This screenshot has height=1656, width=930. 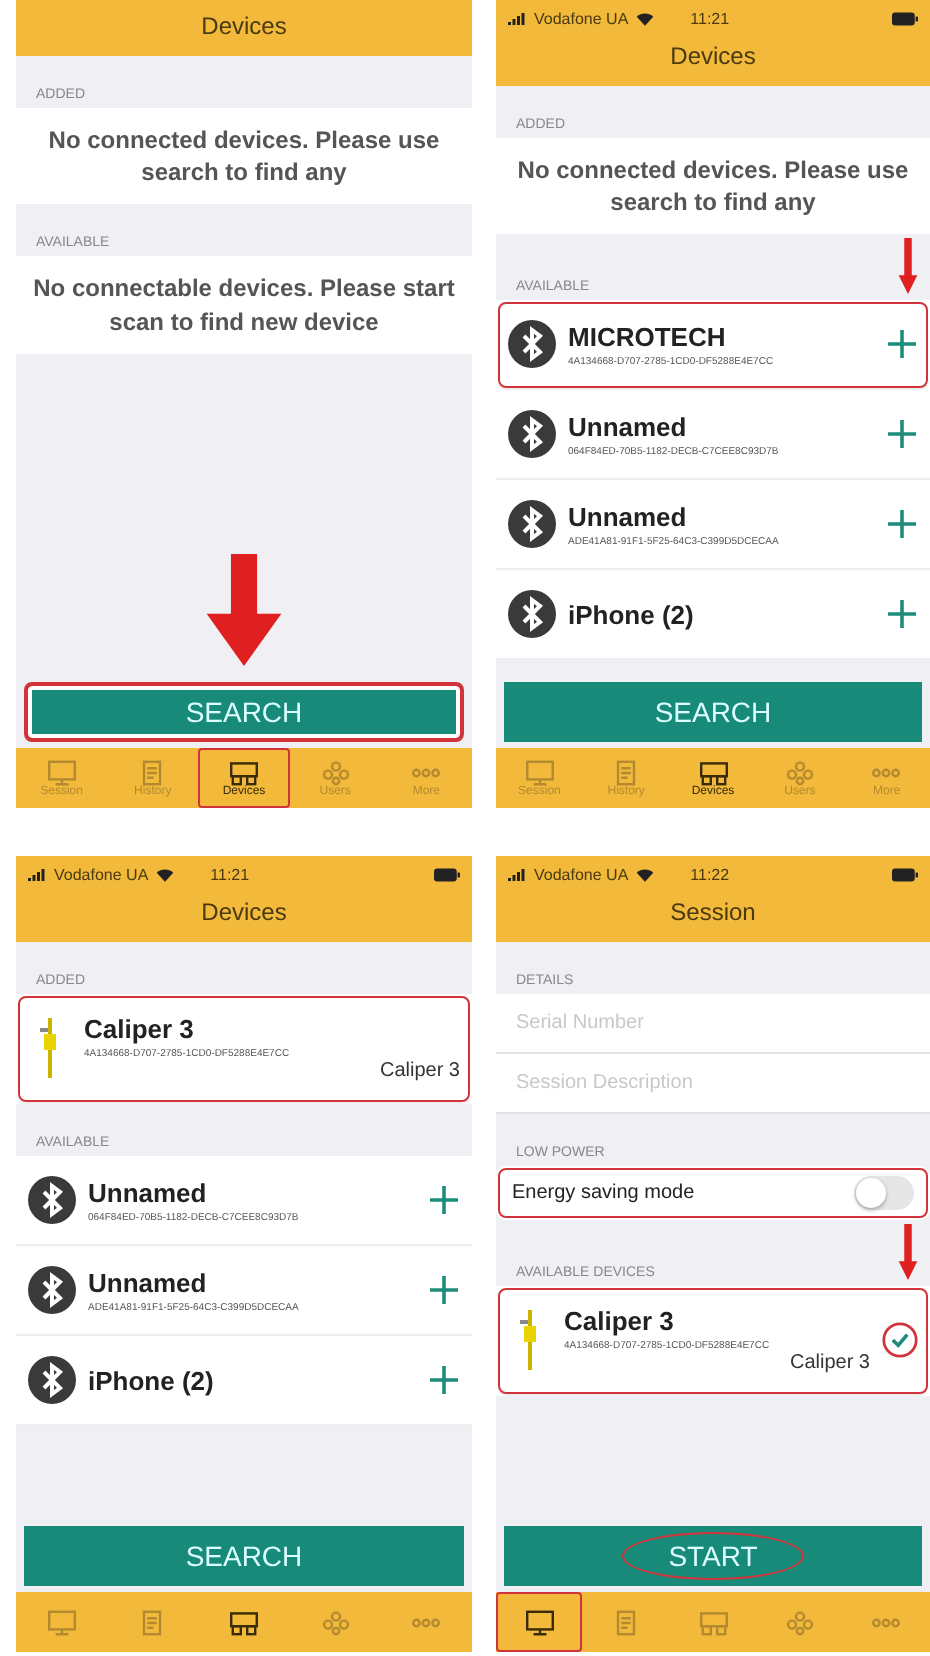 What do you see at coordinates (710, 874) in the screenshot?
I see `status-time: 11:22` at bounding box center [710, 874].